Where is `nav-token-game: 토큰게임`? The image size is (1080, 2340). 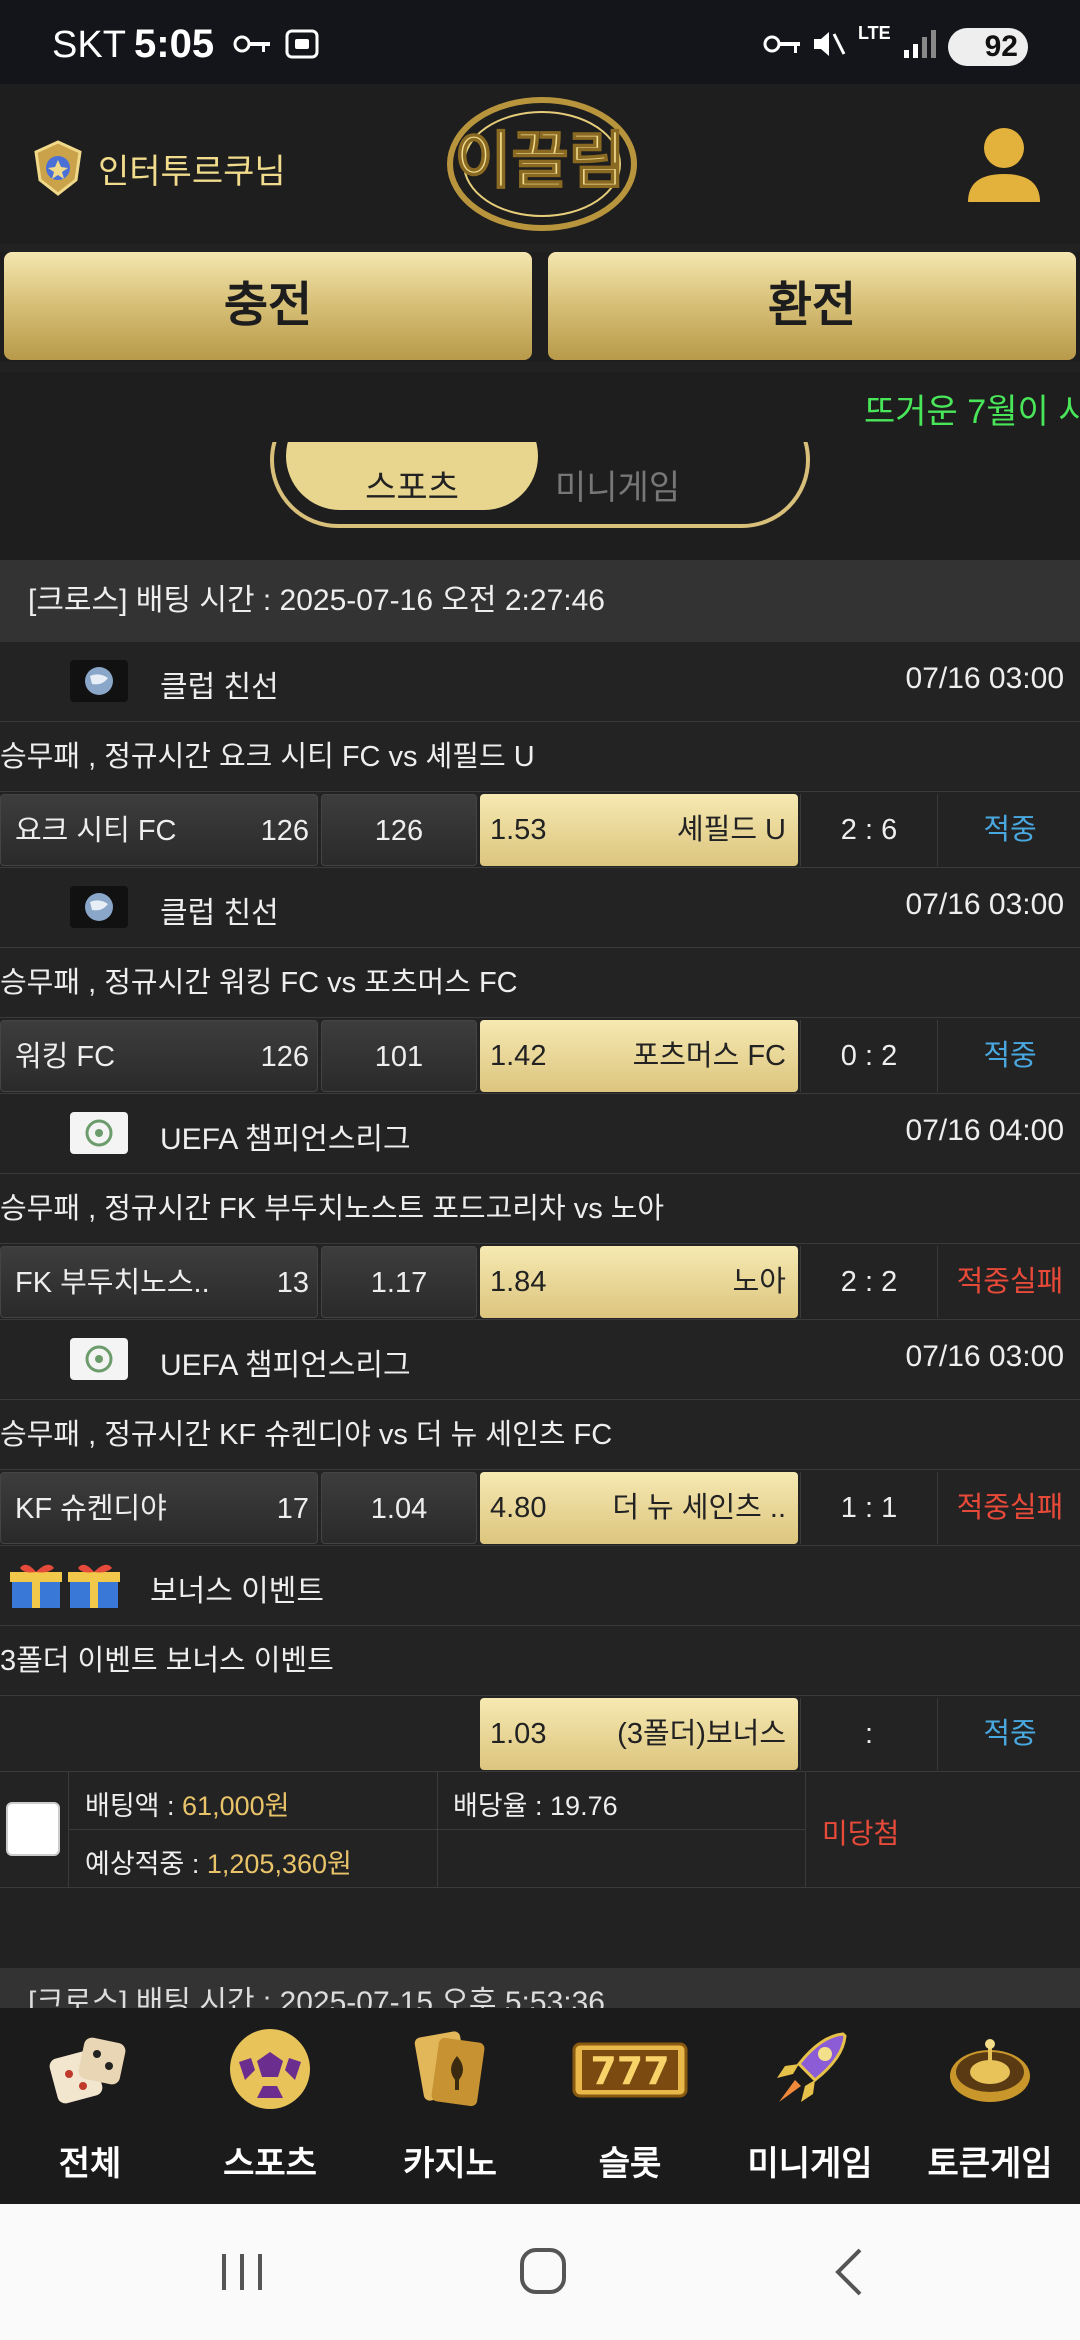 nav-token-game: 토큰게임 is located at coordinates (990, 2106).